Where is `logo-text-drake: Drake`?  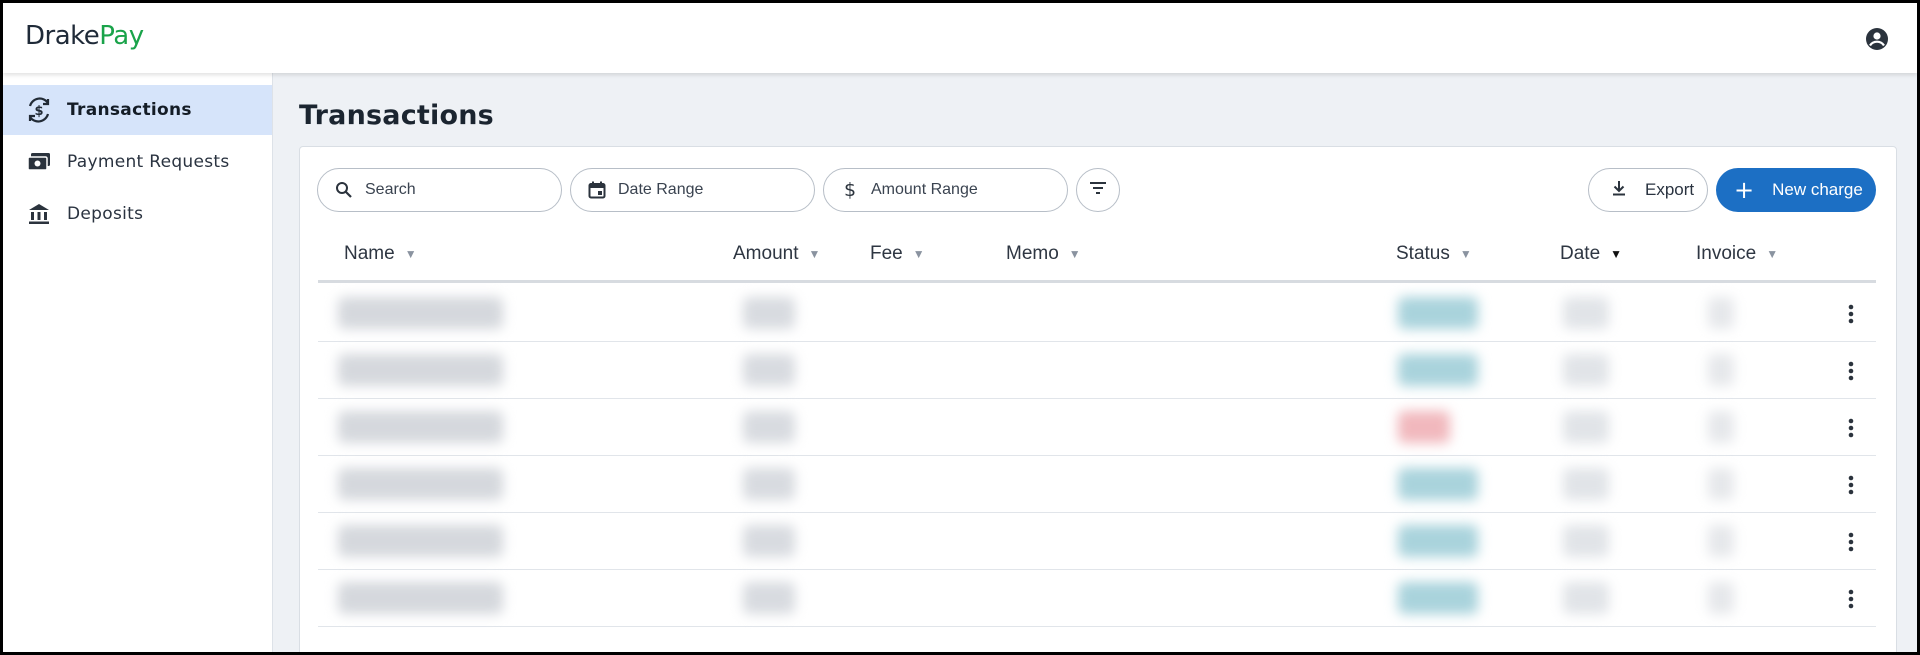 logo-text-drake: Drake is located at coordinates (62, 36).